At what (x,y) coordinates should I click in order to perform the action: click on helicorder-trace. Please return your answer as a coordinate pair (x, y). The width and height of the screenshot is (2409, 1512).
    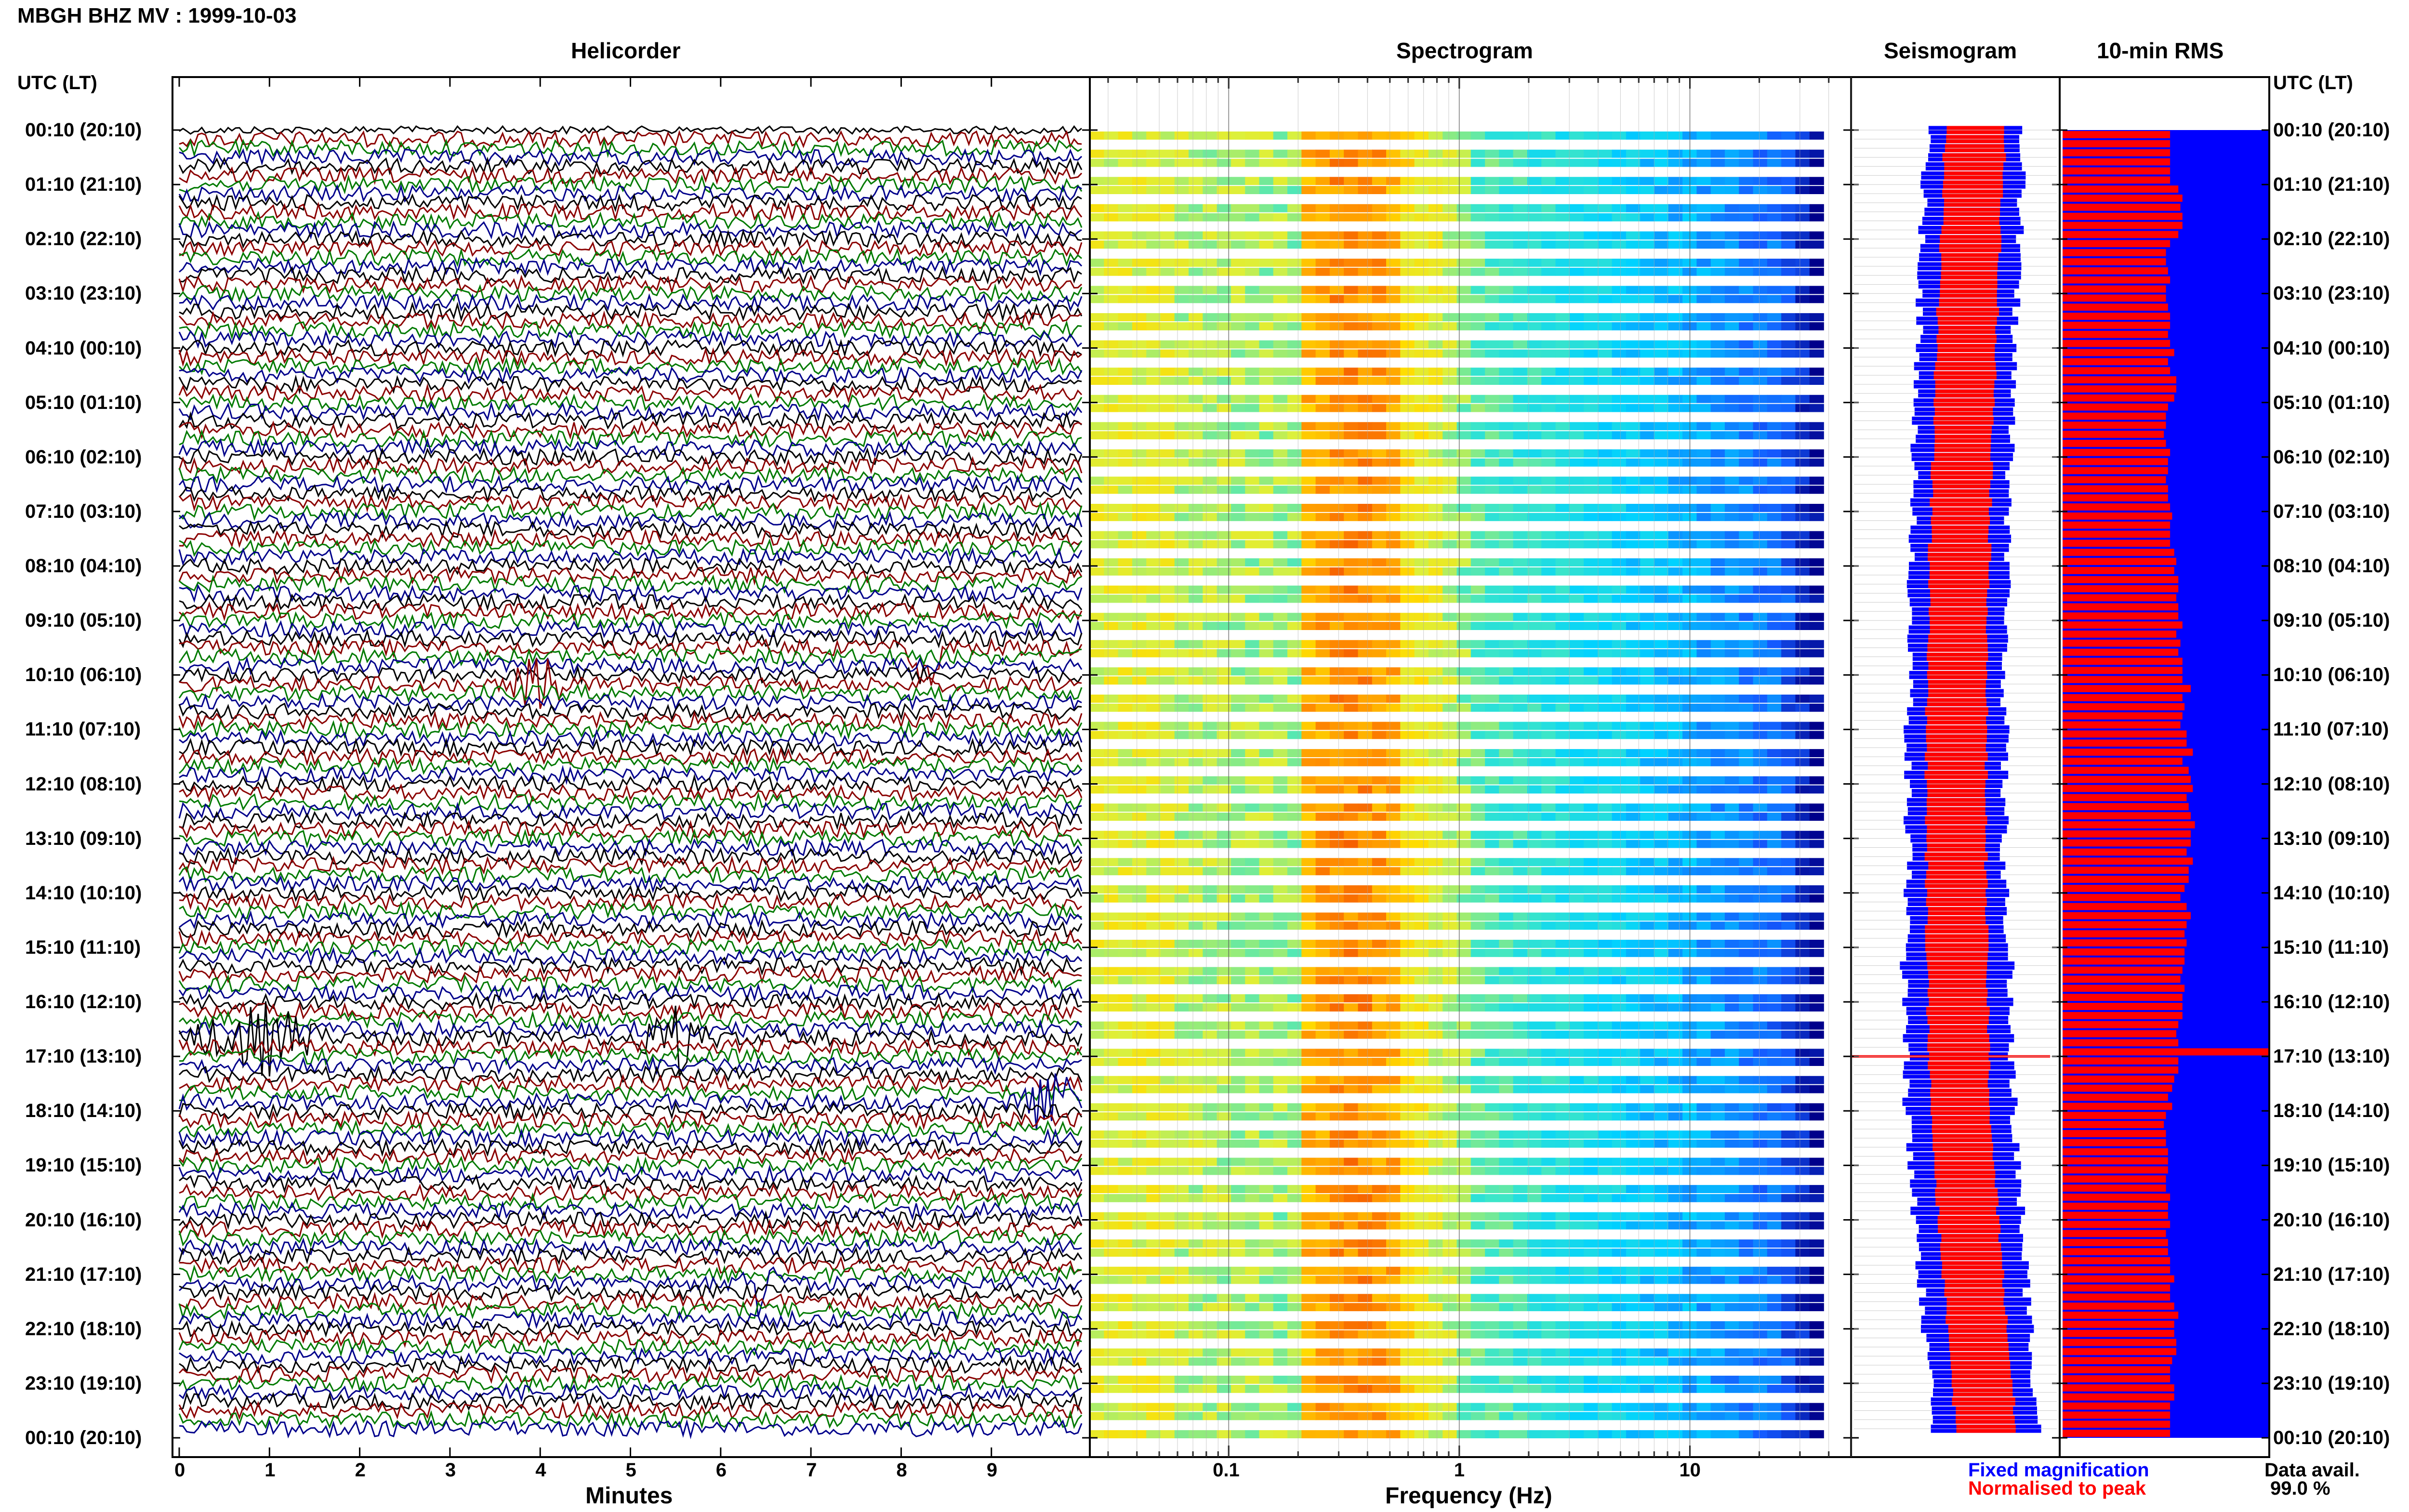
    Looking at the image, I should click on (630, 1374).